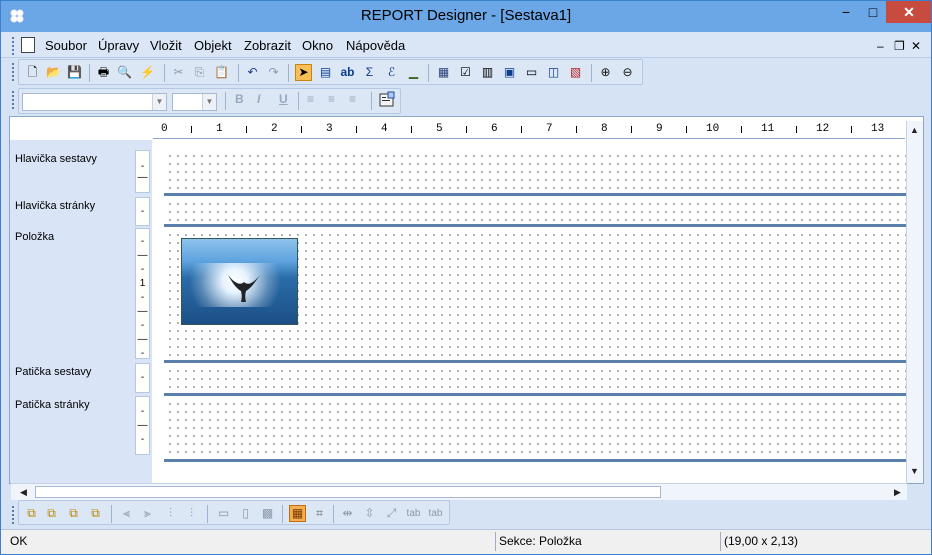  What do you see at coordinates (413, 513) in the screenshot?
I see `tab-order-icon: tab` at bounding box center [413, 513].